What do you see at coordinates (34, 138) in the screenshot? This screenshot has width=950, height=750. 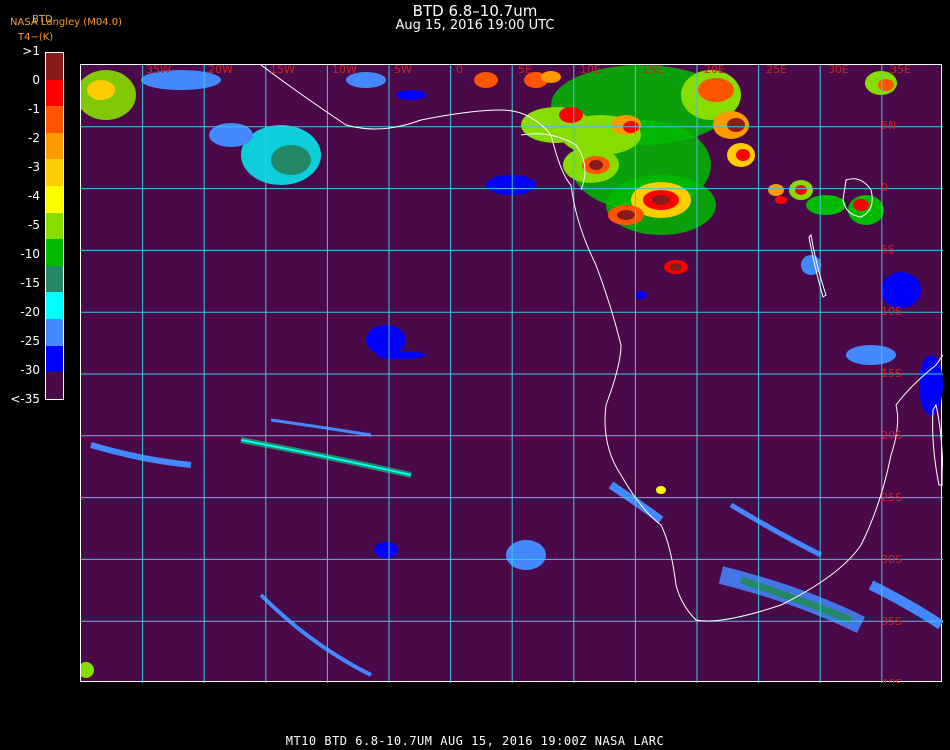 I see `colorbar-tick-label: -2` at bounding box center [34, 138].